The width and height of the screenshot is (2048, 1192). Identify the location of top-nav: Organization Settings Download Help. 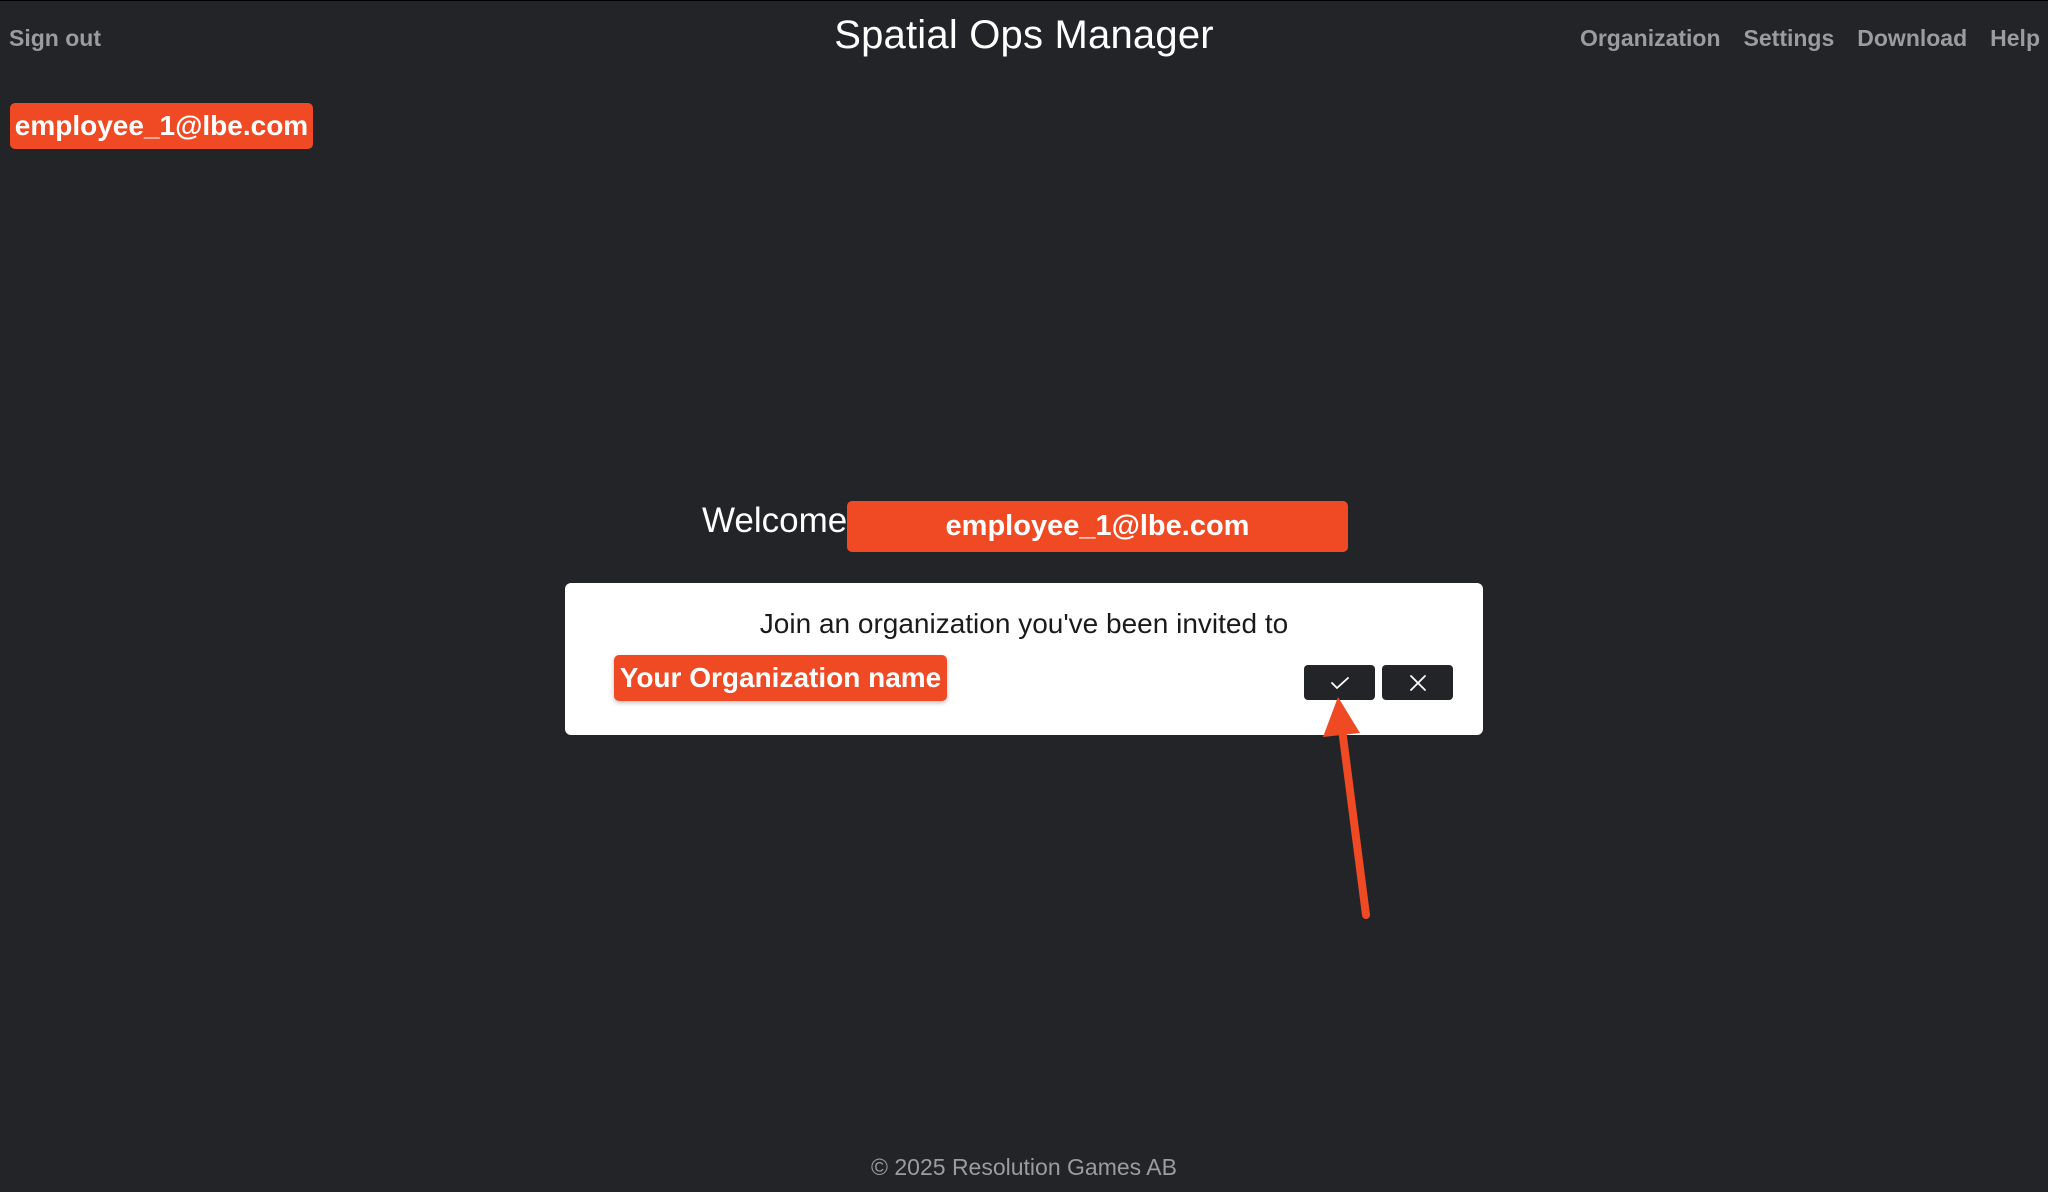
(1810, 38).